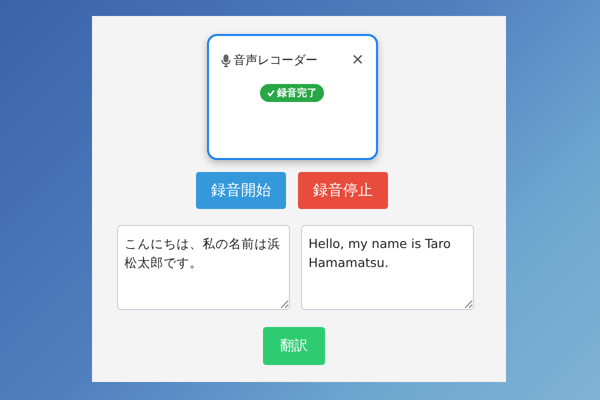 This screenshot has width=600, height=400. Describe the element at coordinates (225, 60) in the screenshot. I see `microphone-icon` at that location.